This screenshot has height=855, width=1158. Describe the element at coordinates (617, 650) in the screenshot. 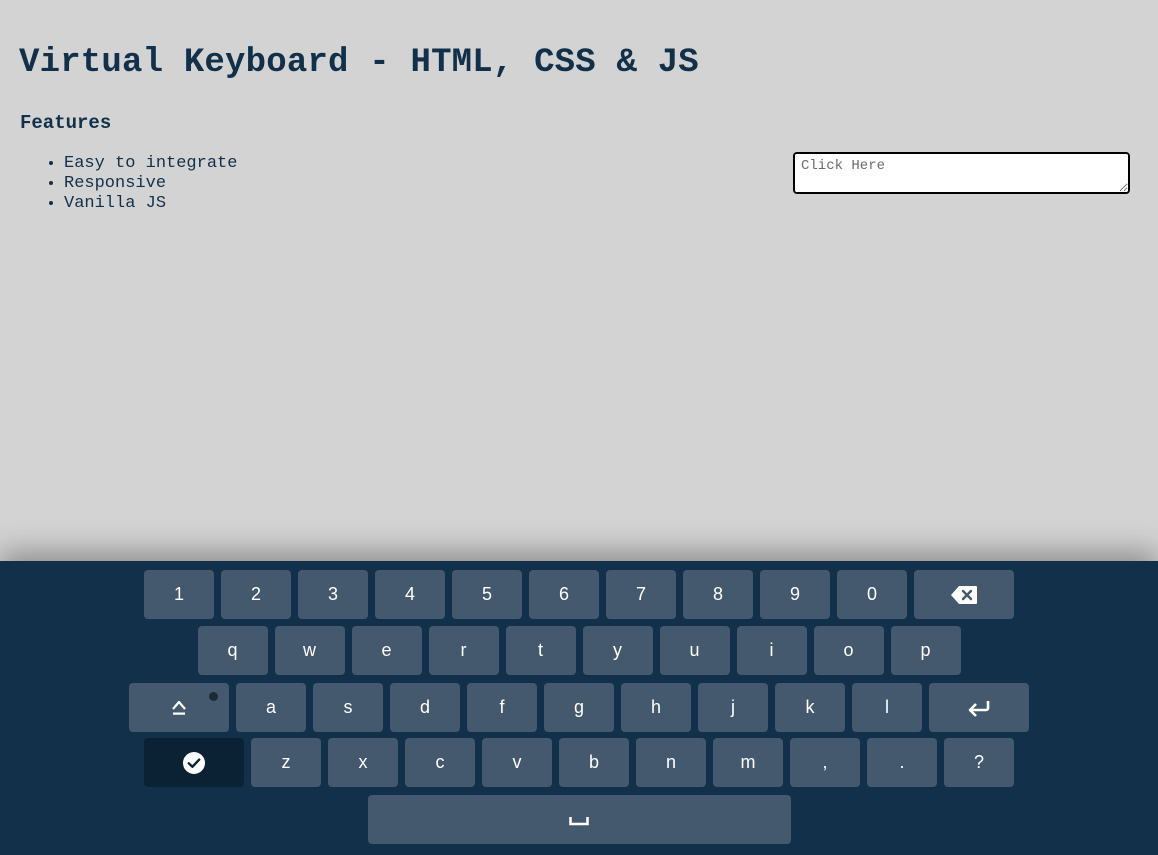

I see `key-y: y` at that location.